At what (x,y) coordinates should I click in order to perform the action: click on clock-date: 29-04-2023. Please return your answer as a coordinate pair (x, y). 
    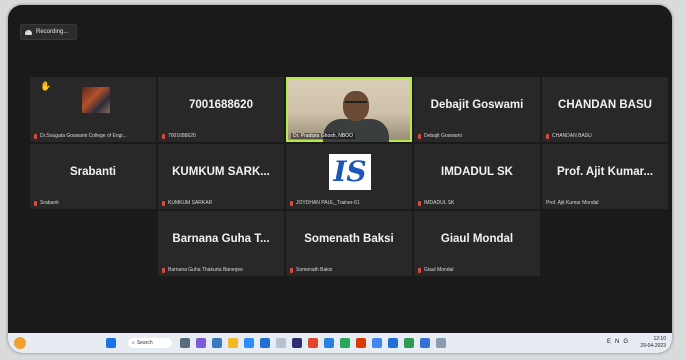
    Looking at the image, I should click on (653, 346).